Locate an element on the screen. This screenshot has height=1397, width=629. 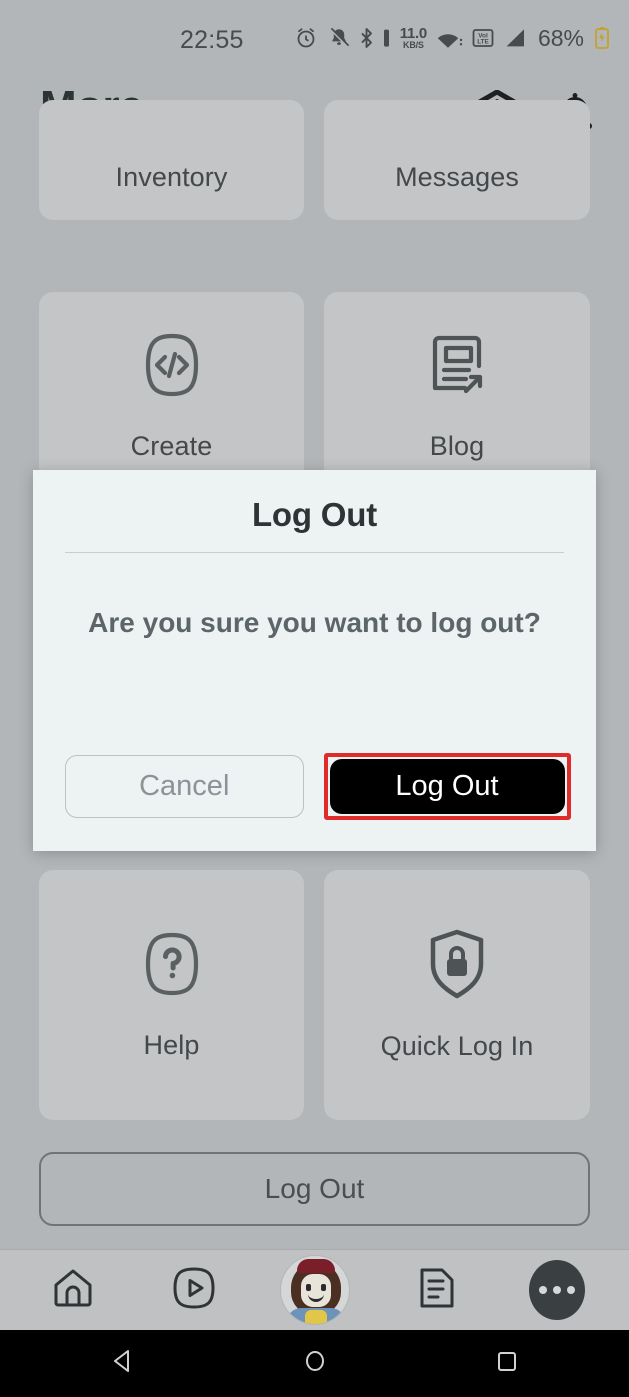
android-navigation-bar is located at coordinates (314, 1363).